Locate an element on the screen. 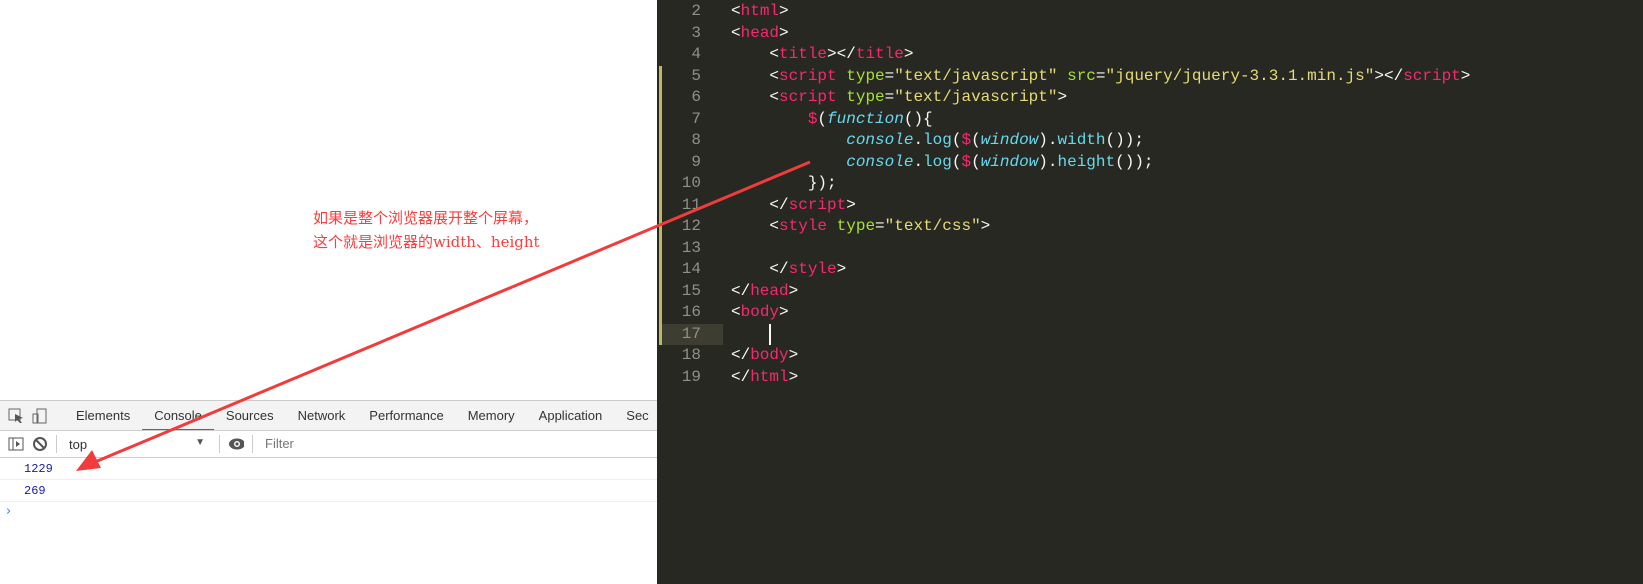 The width and height of the screenshot is (1643, 584). code-line: 18 </body> is located at coordinates (1150, 356).